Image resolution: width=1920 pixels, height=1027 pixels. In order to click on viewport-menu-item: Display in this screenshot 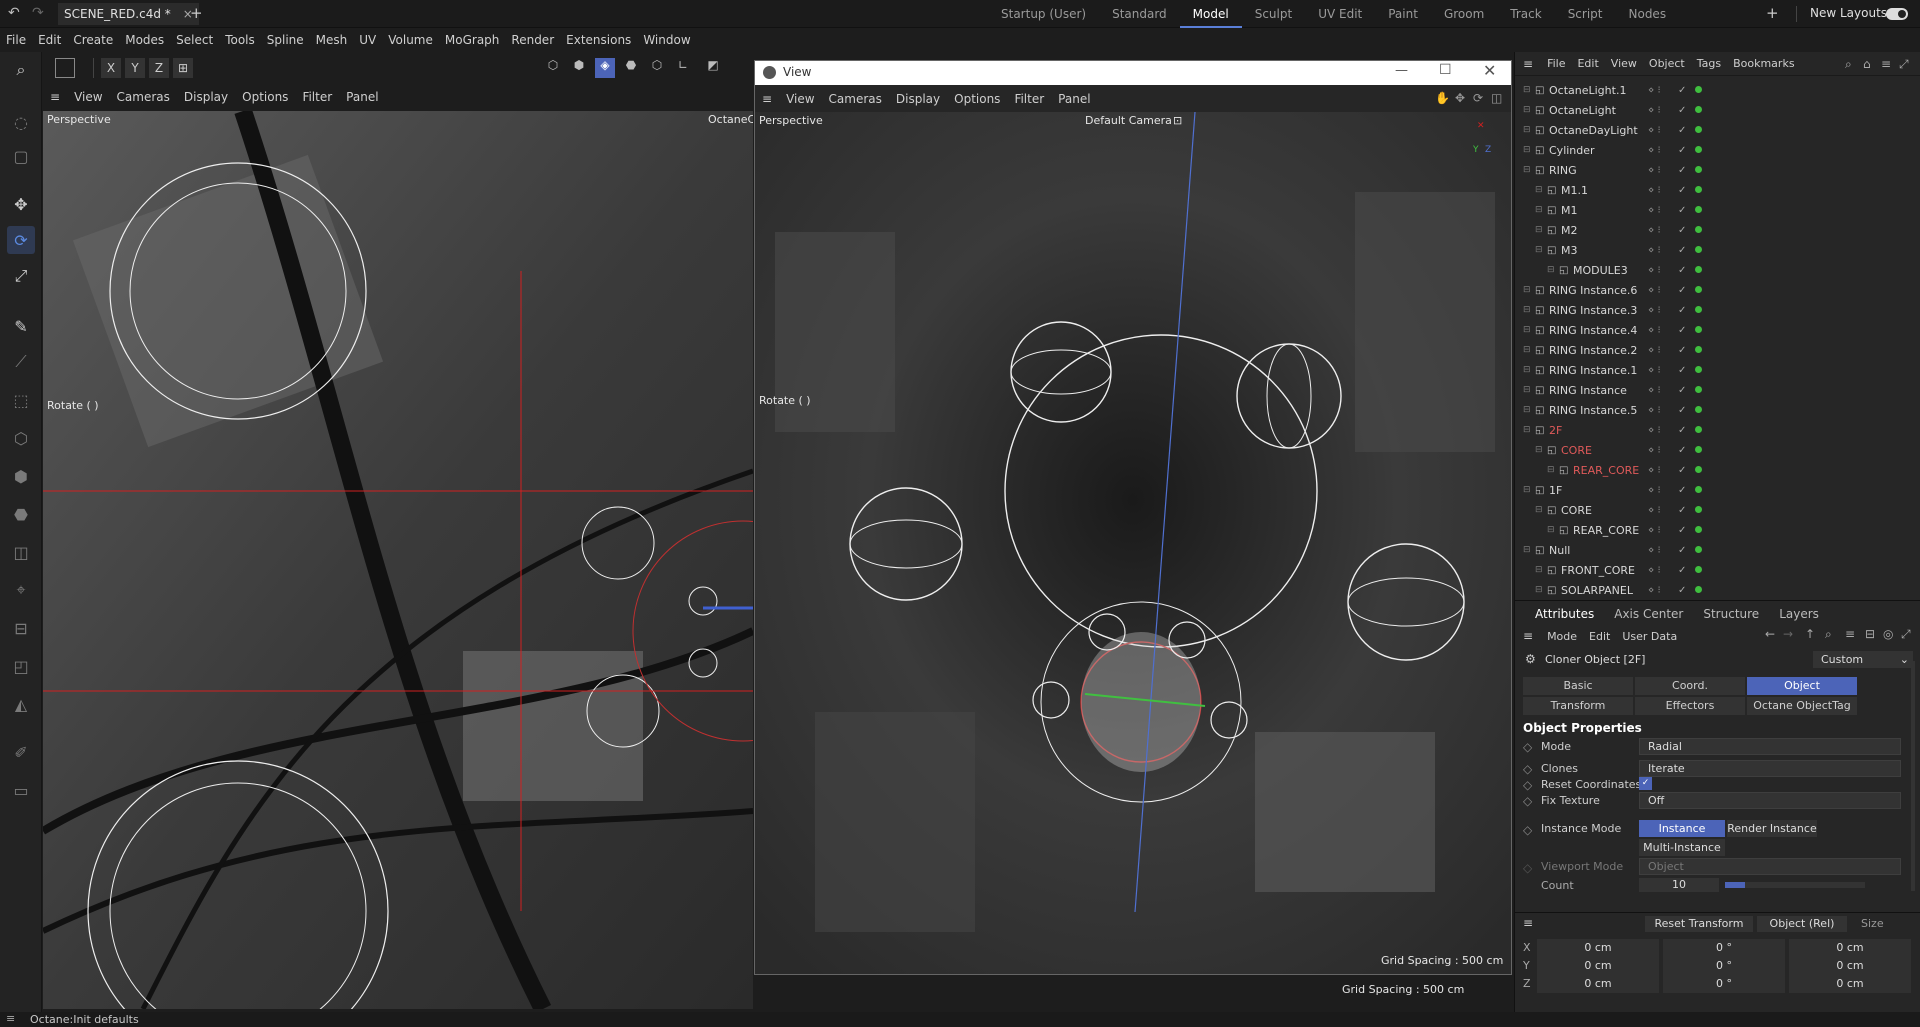, I will do `click(918, 99)`.